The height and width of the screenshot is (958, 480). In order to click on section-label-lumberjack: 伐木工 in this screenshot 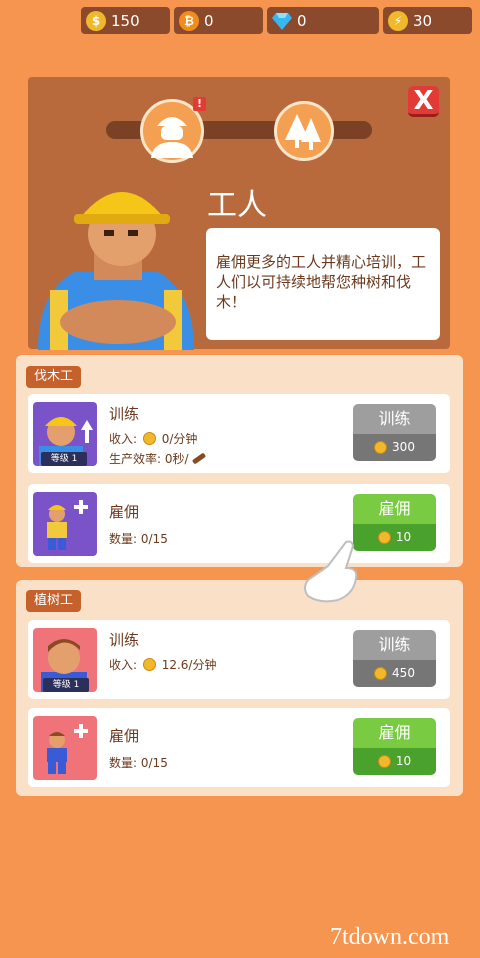, I will do `click(54, 377)`.